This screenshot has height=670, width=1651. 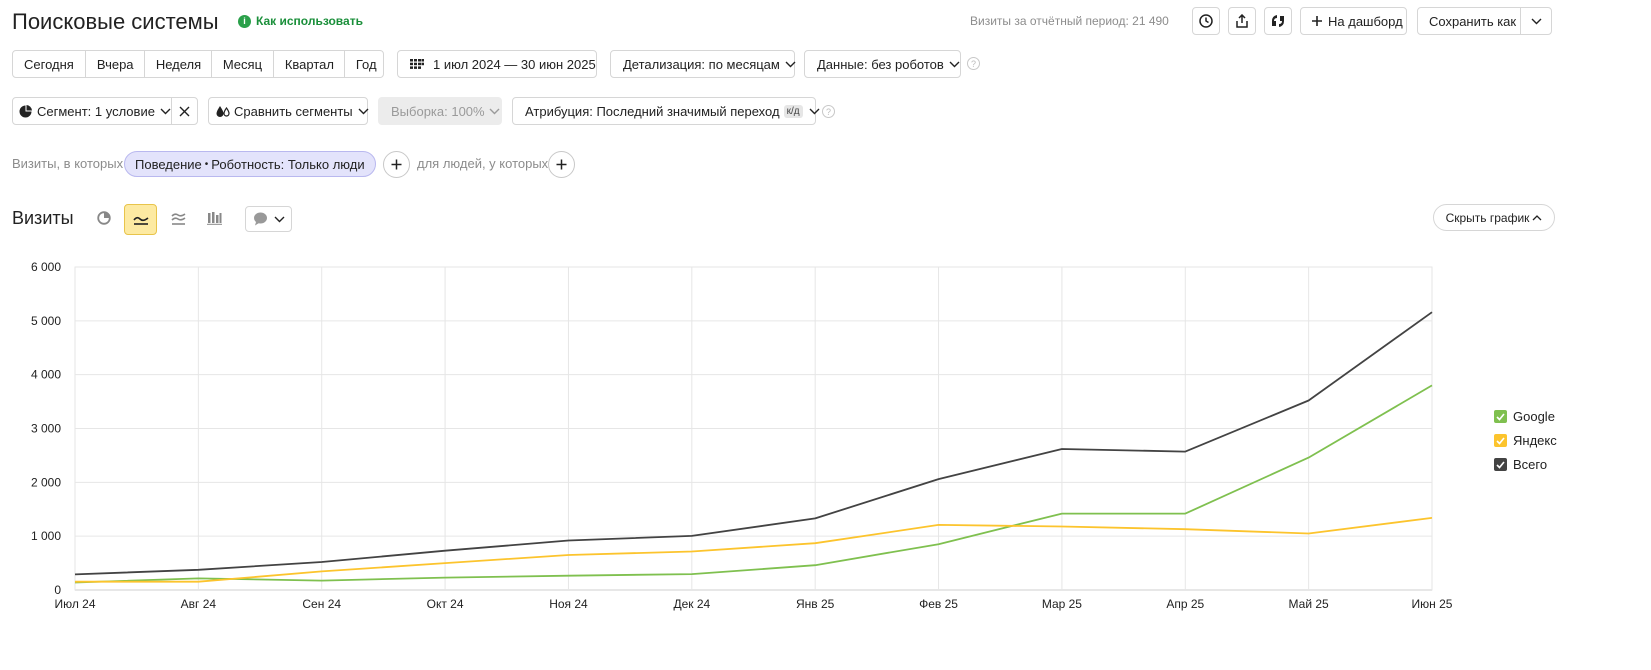 I want to click on drops-icon, so click(x=223, y=111).